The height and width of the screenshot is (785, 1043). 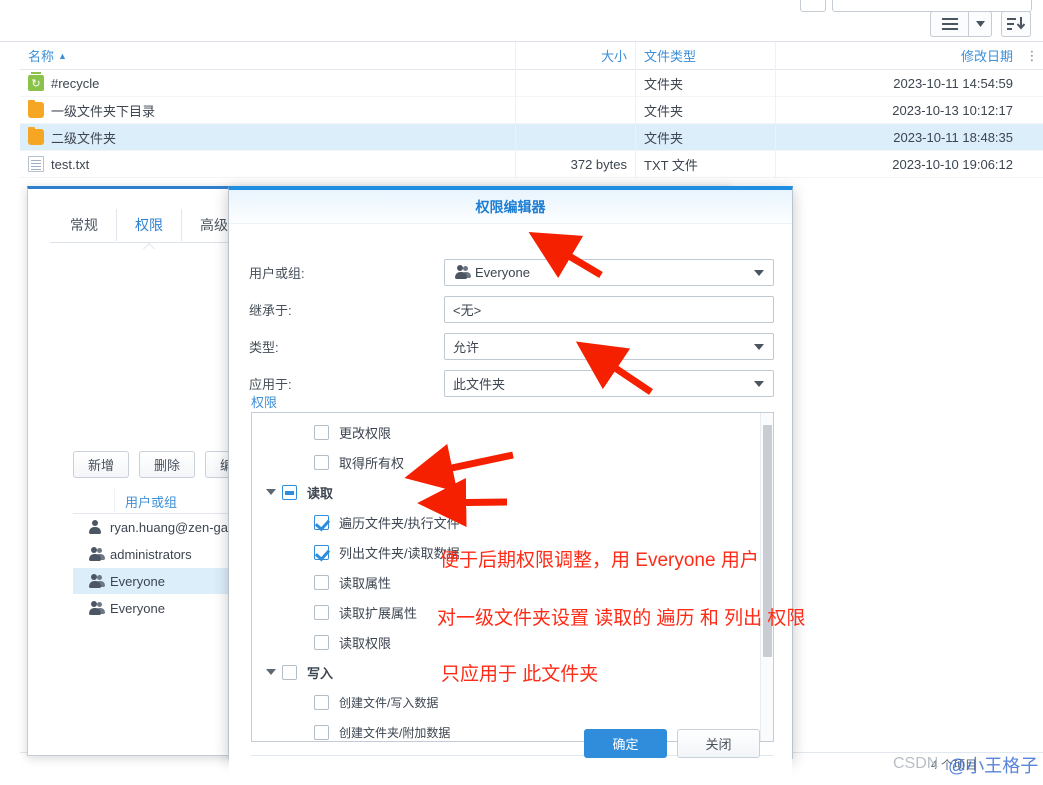 What do you see at coordinates (510, 207) in the screenshot?
I see `dialog-title: 权限编辑器` at bounding box center [510, 207].